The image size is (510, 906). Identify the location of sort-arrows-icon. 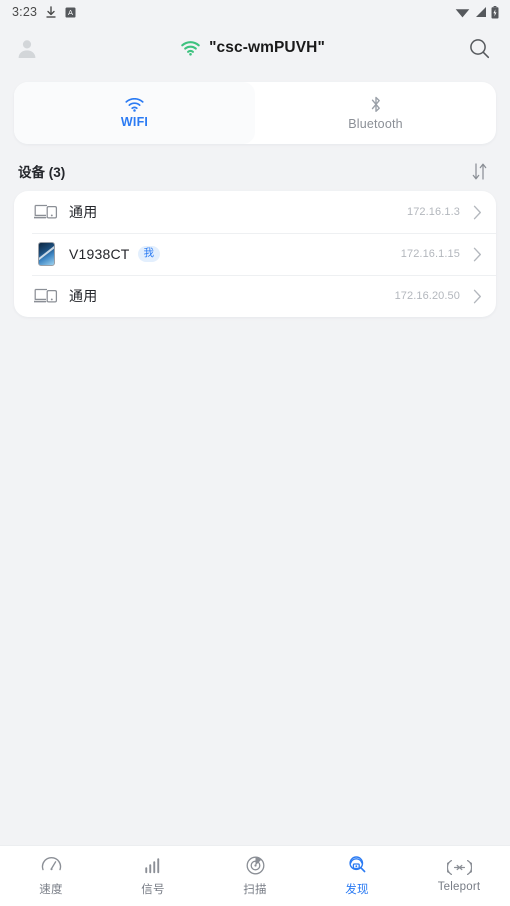
(479, 171).